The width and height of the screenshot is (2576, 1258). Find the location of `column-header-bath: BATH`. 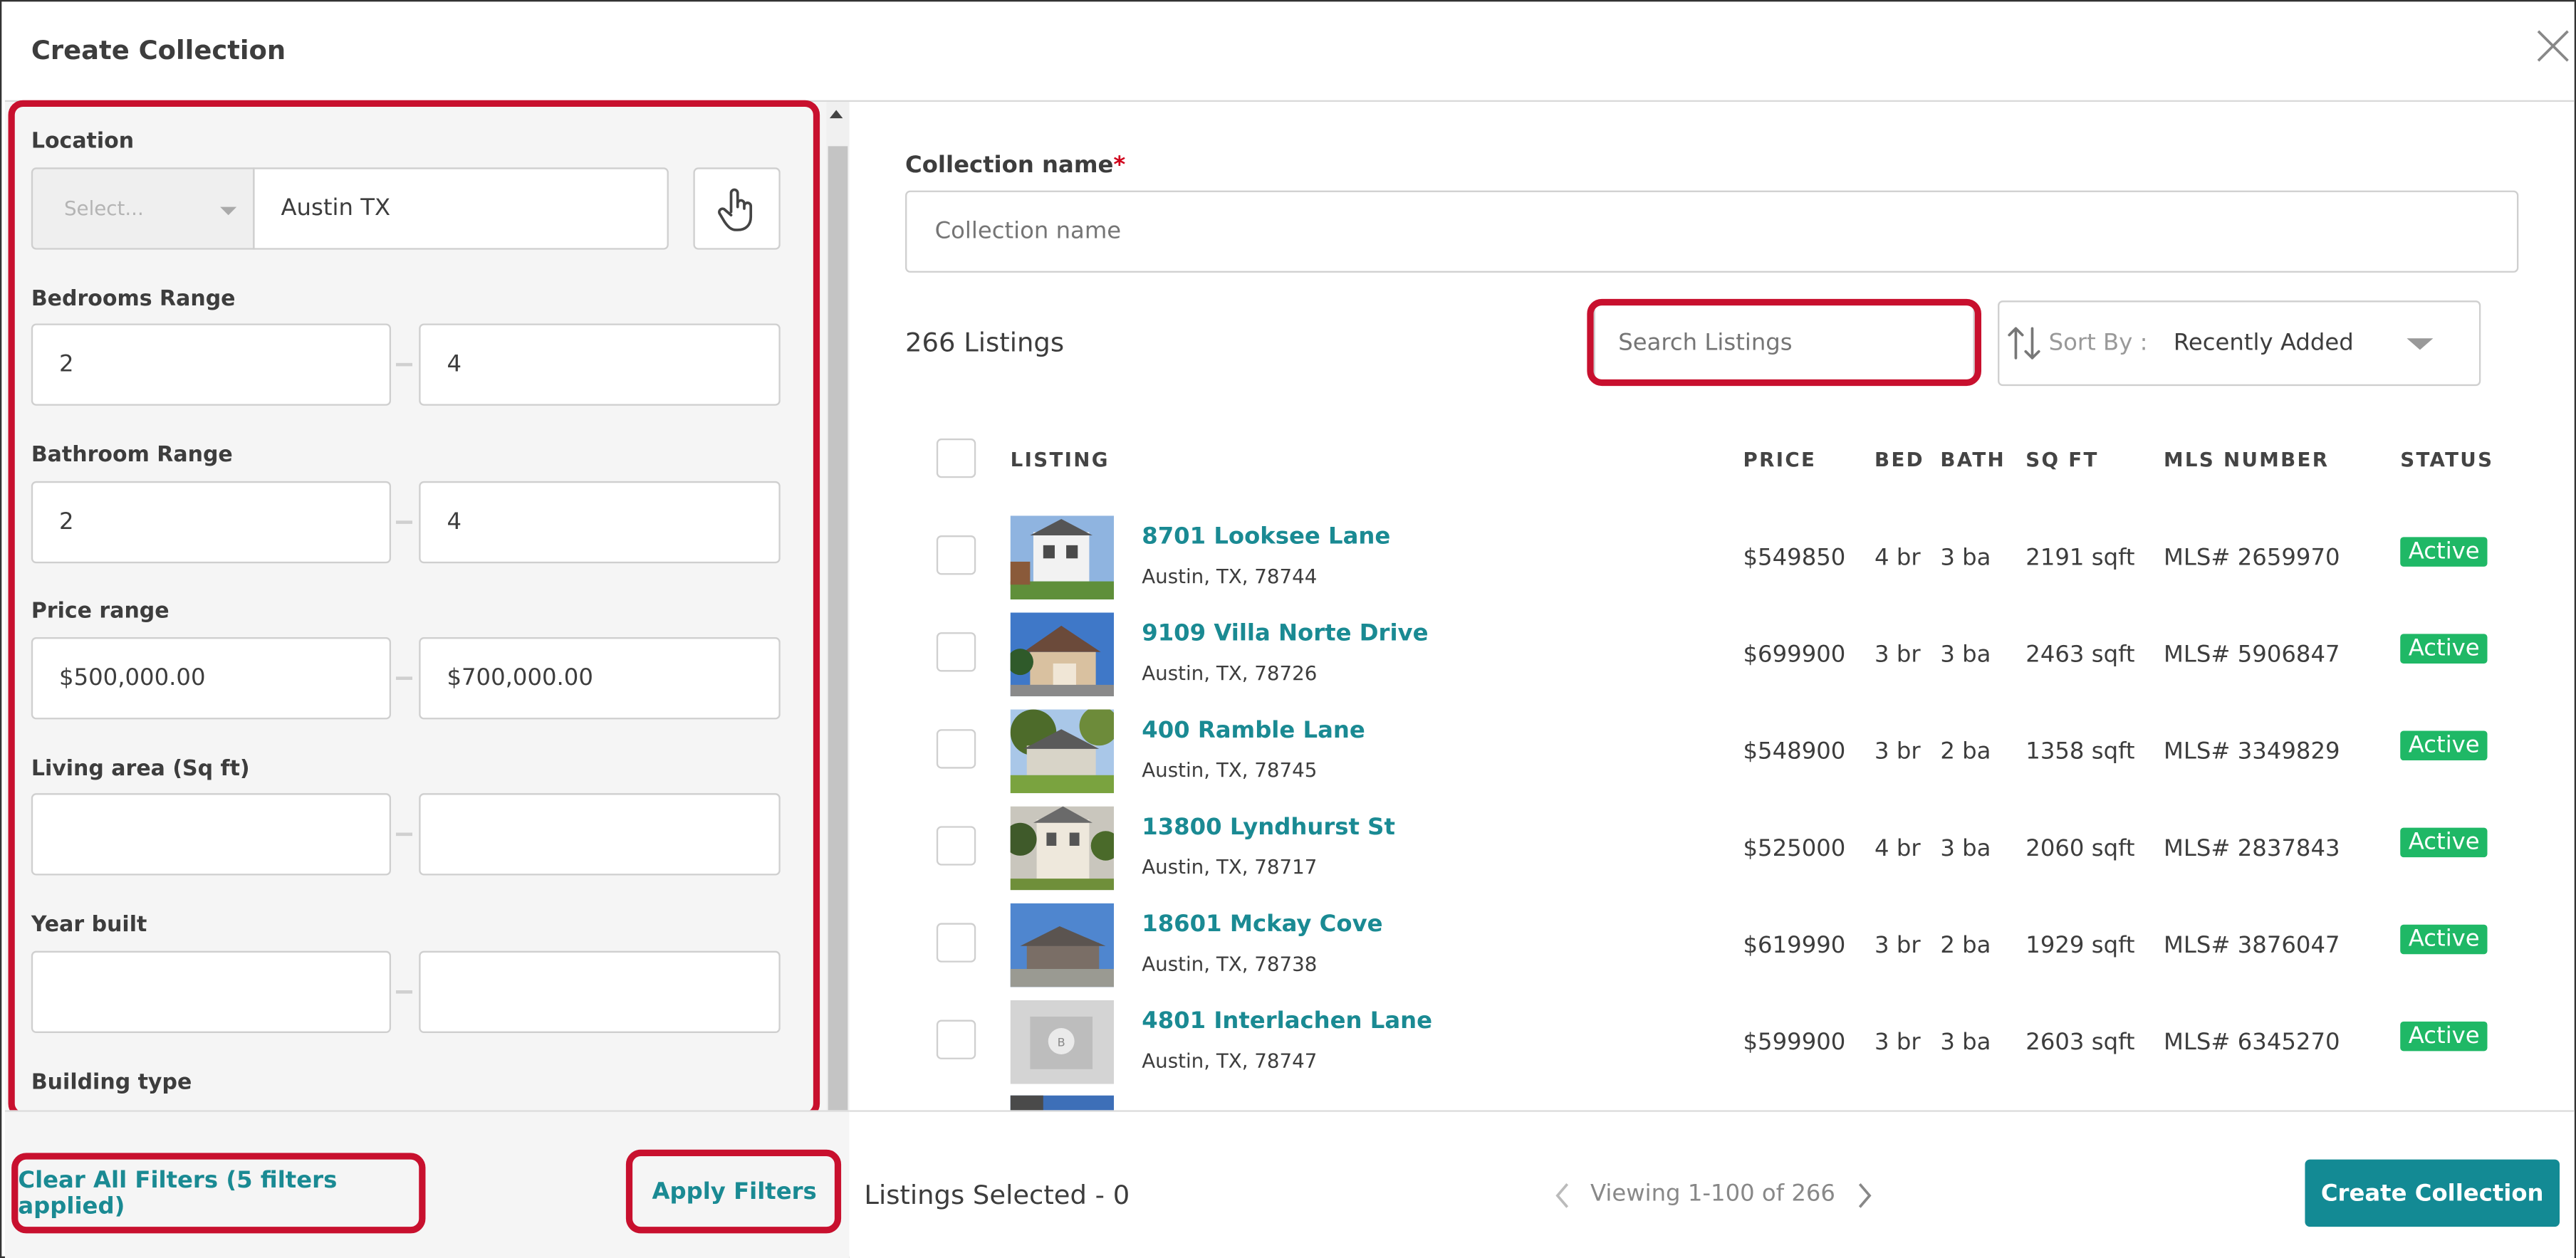

column-header-bath: BATH is located at coordinates (1973, 460).